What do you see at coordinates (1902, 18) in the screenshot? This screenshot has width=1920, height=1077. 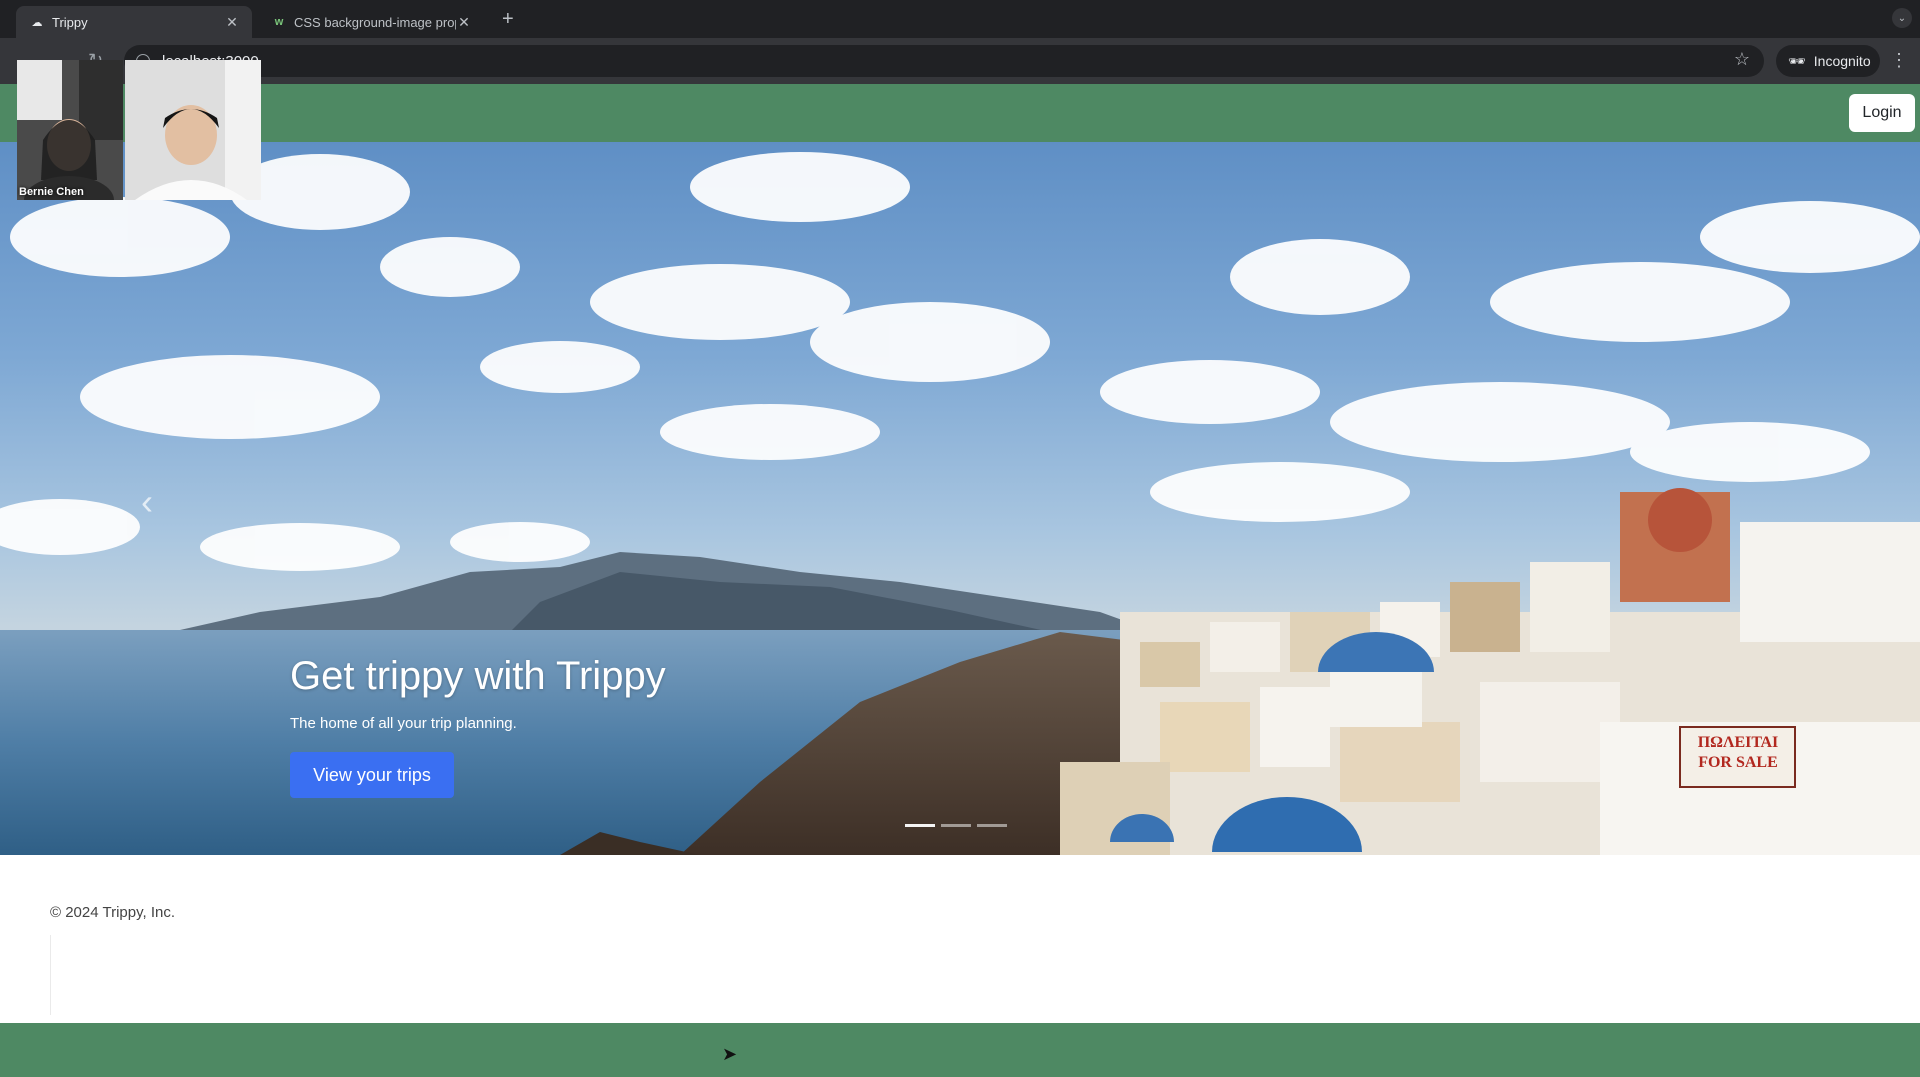 I see `tab-search-icon: ⌄` at bounding box center [1902, 18].